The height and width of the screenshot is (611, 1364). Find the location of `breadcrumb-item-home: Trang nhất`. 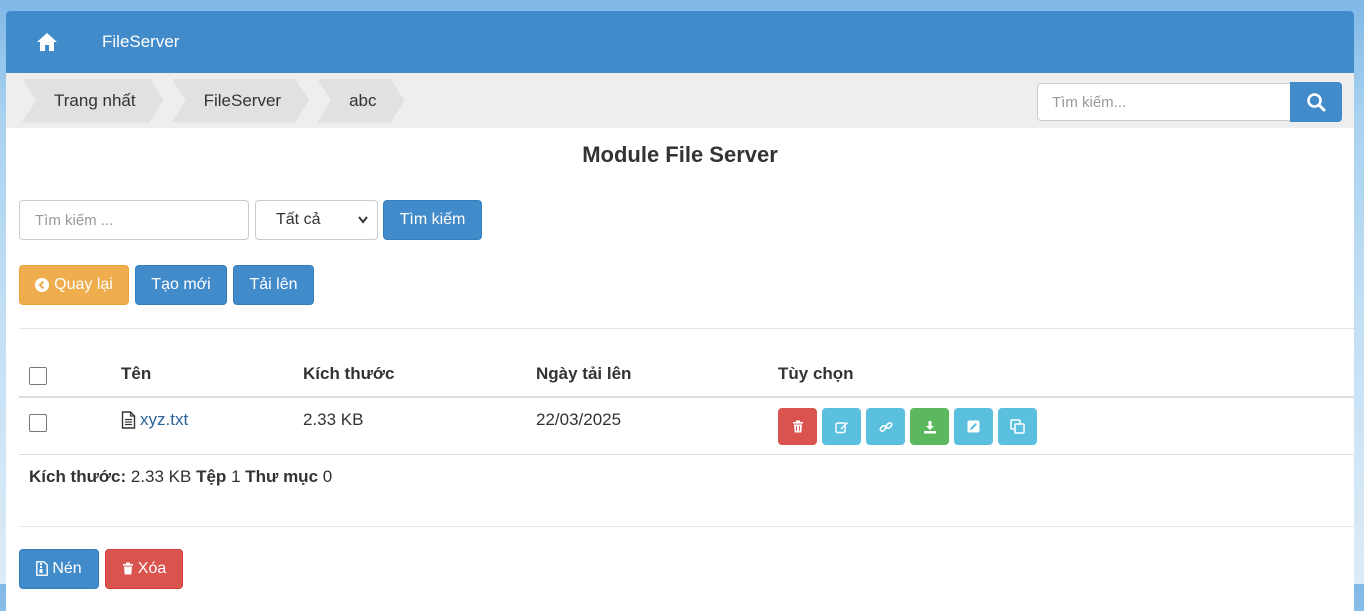

breadcrumb-item-home: Trang nhất is located at coordinates (93, 101).